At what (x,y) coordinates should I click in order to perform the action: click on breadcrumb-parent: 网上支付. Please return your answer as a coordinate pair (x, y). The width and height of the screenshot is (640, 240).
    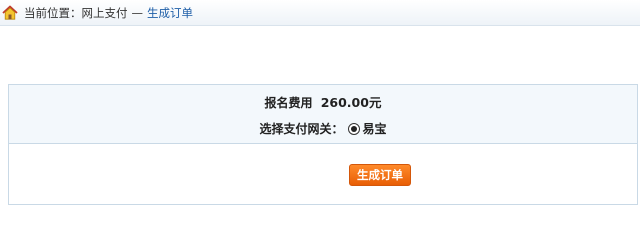
    Looking at the image, I should click on (105, 13).